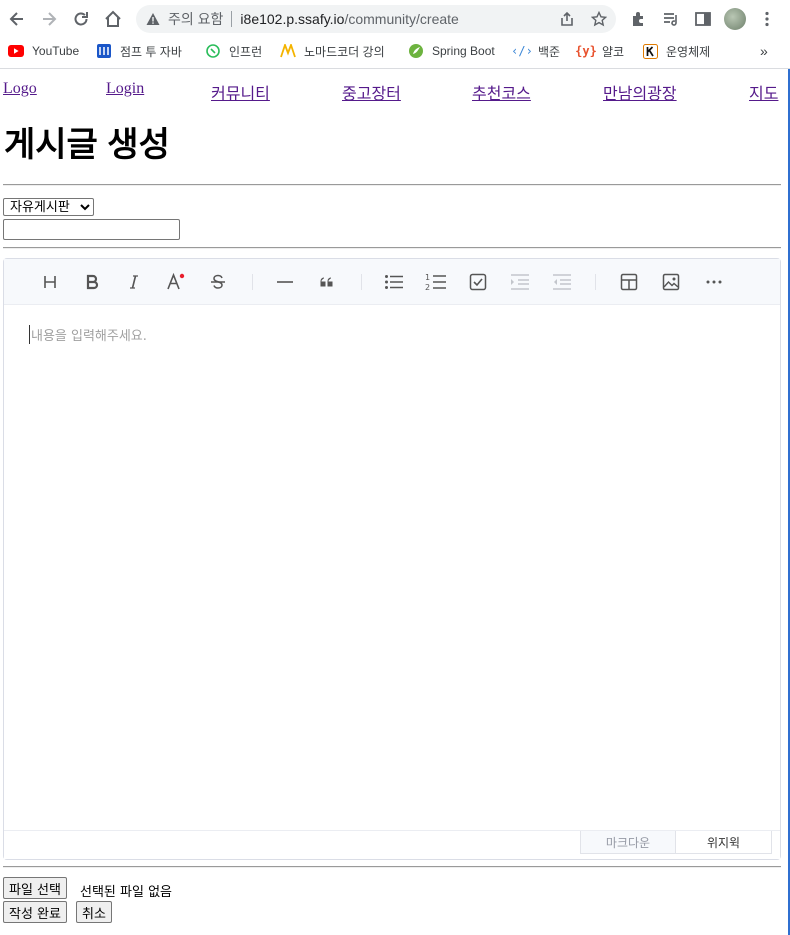  I want to click on more-icon, so click(714, 282).